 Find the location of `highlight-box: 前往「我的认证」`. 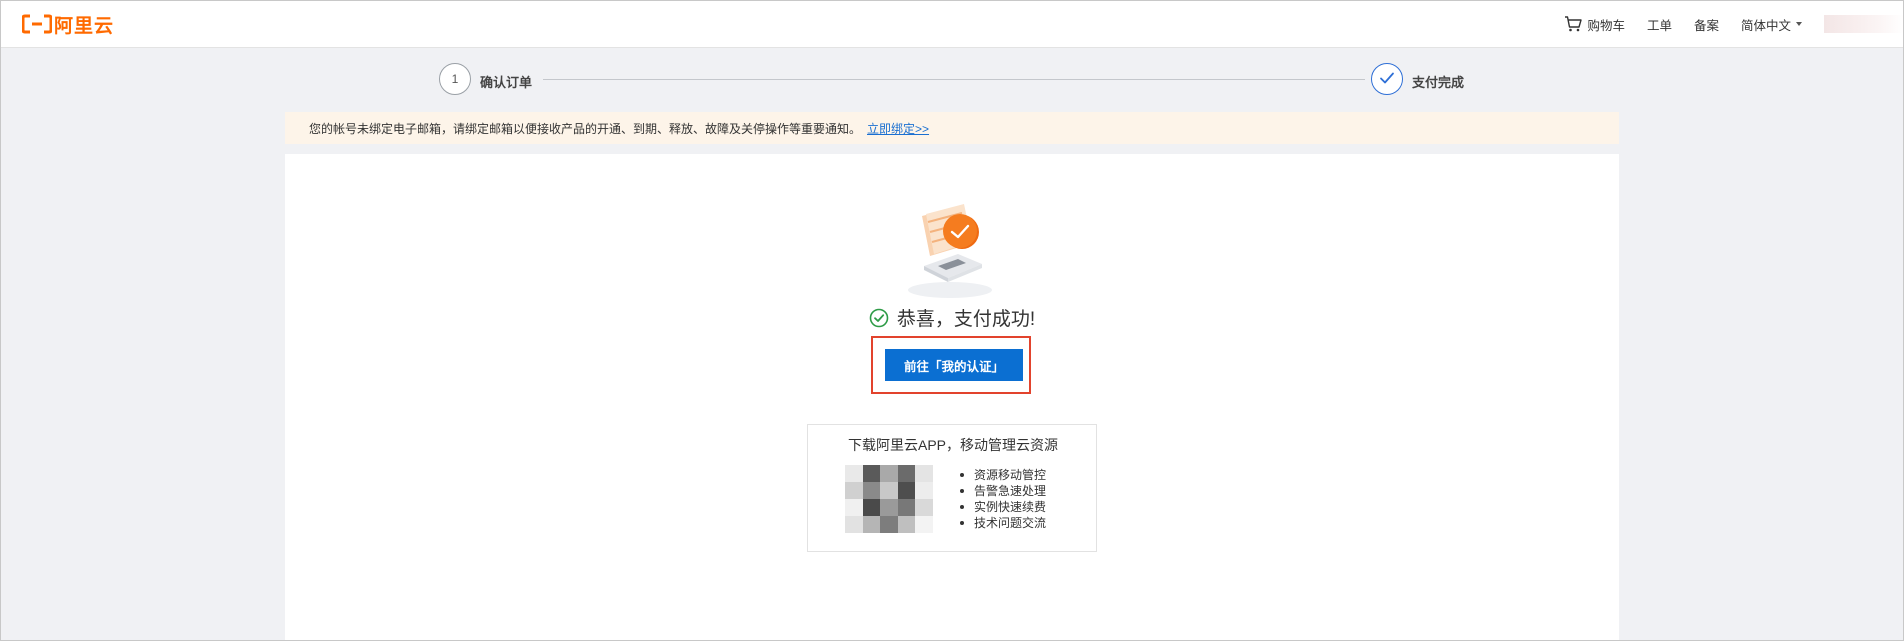

highlight-box: 前往「我的认证」 is located at coordinates (951, 365).